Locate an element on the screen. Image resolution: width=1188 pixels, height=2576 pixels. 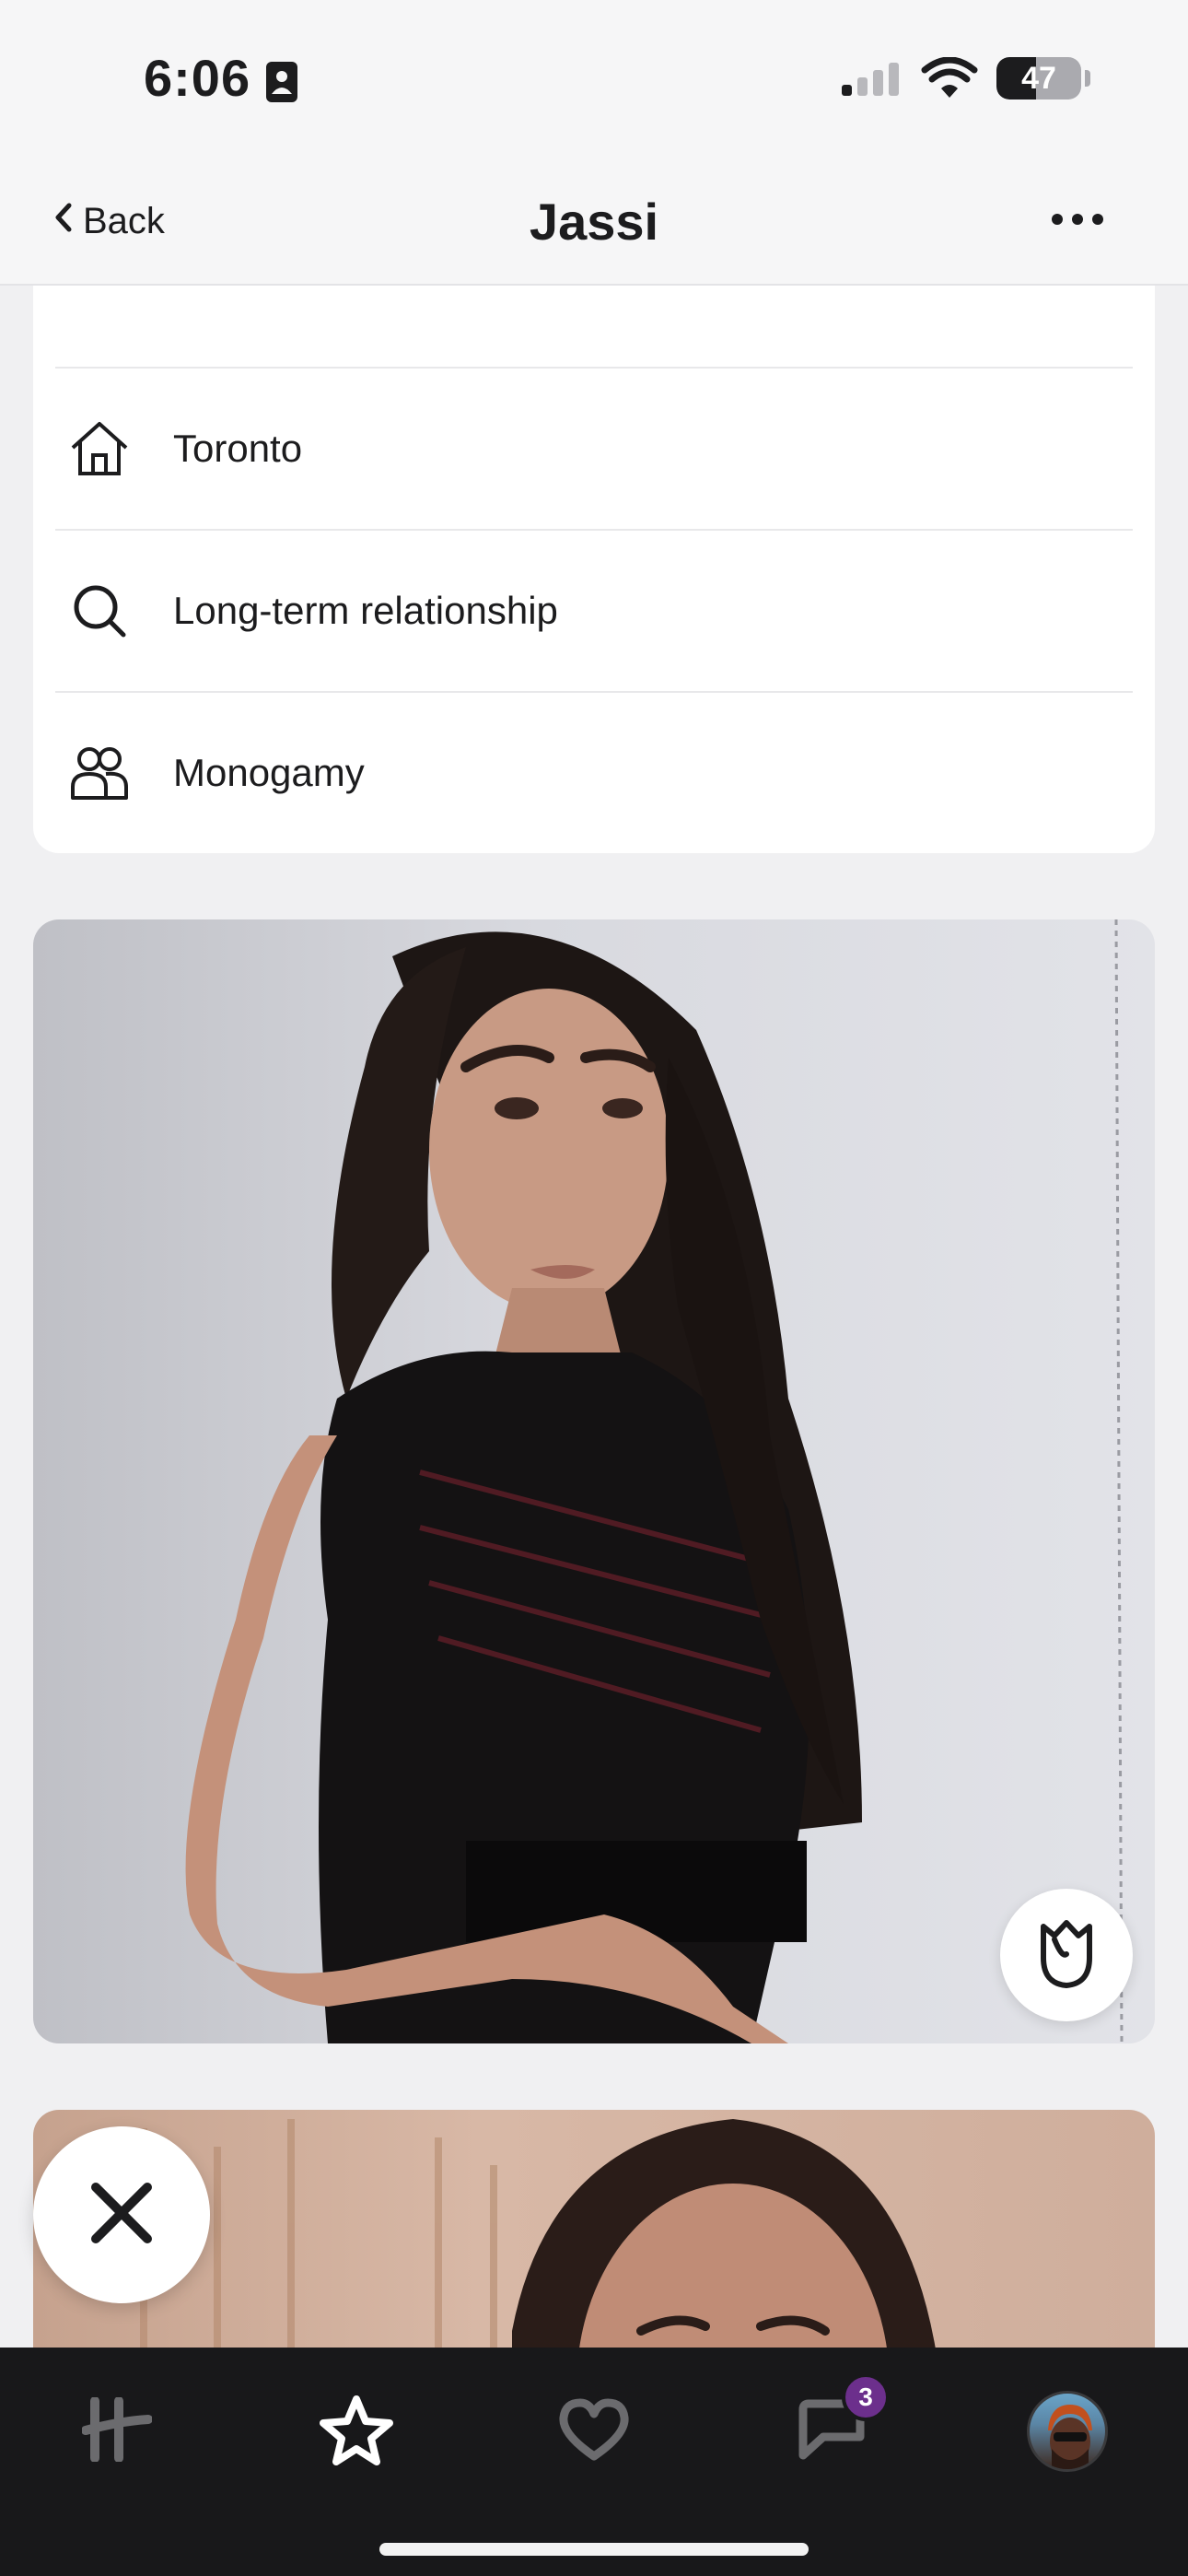
tab-matches: 3 is located at coordinates (835, 2427).